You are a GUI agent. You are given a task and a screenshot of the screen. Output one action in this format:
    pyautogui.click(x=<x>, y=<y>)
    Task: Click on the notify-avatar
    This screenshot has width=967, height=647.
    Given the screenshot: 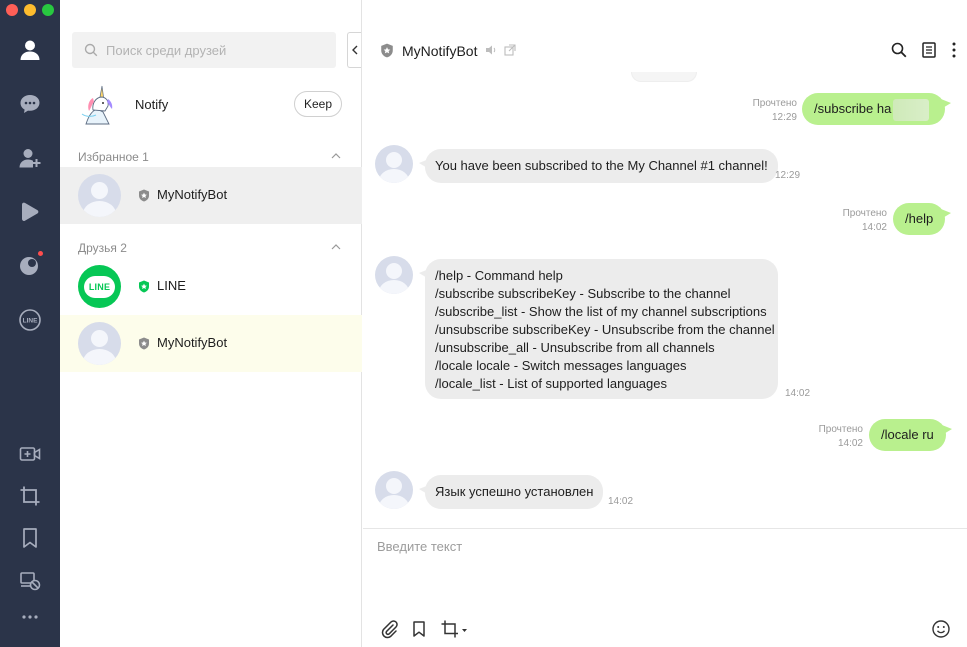 What is the action you would take?
    pyautogui.click(x=99, y=105)
    